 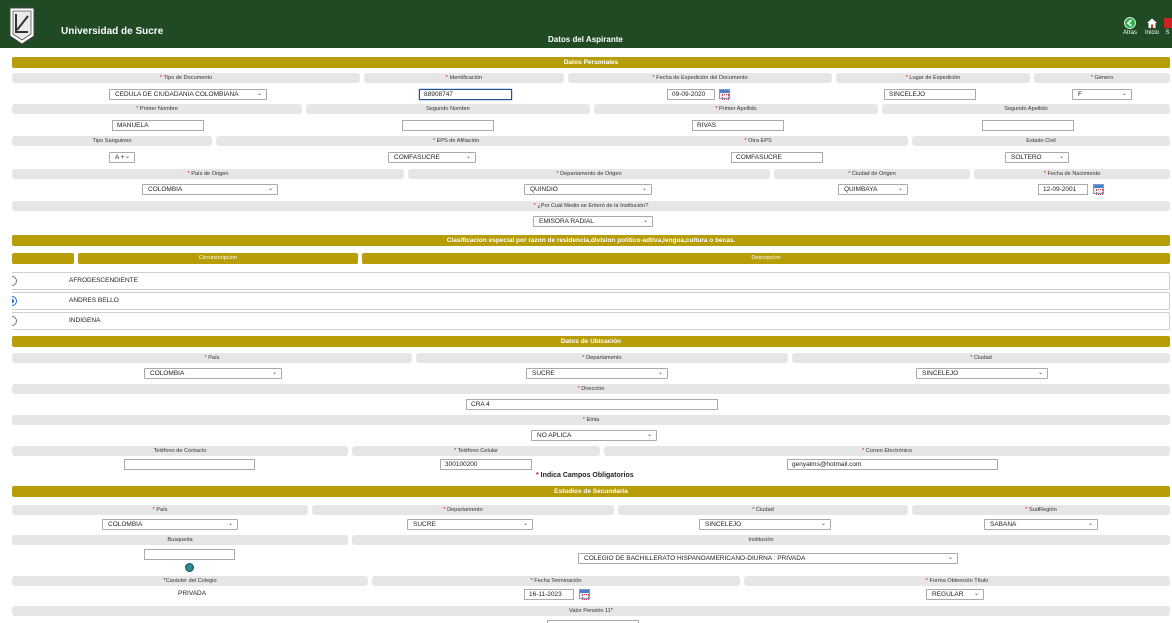 What do you see at coordinates (210, 189) in the screenshot?
I see `pais-origen-select: COLOMBIA ⌄` at bounding box center [210, 189].